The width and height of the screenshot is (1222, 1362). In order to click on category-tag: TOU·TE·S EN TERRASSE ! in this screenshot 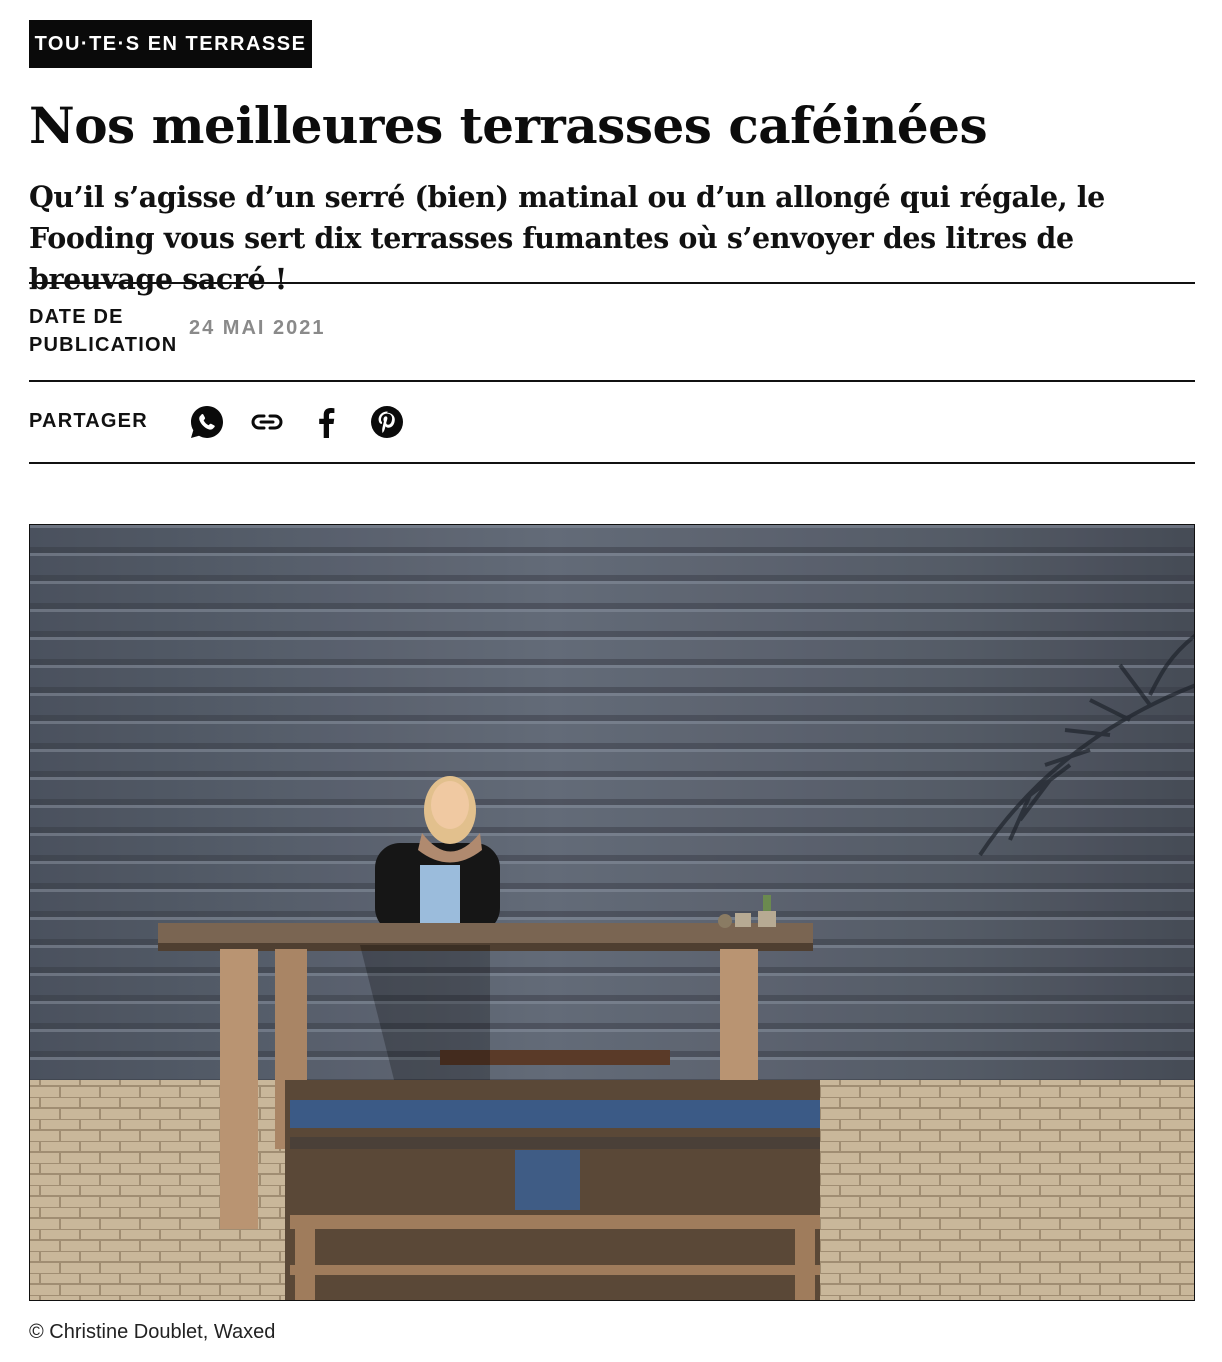, I will do `click(170, 61)`.